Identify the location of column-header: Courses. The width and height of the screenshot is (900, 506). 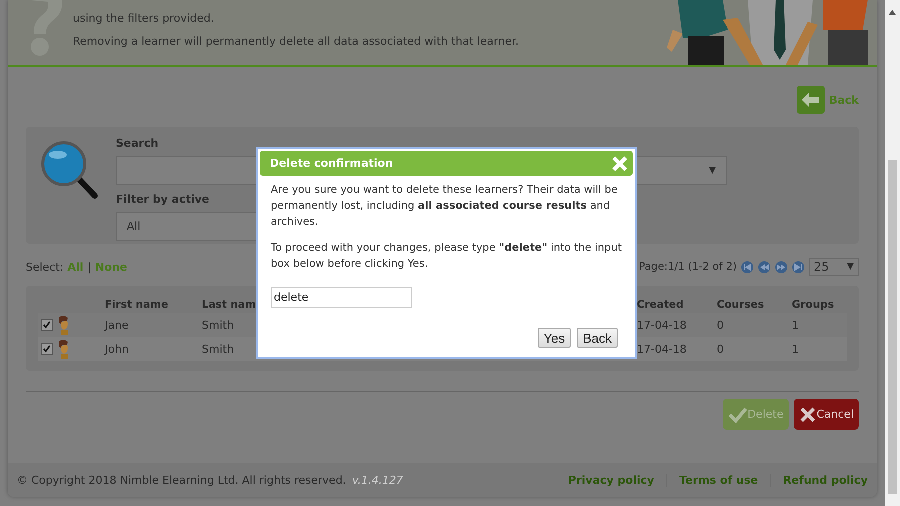
(741, 304).